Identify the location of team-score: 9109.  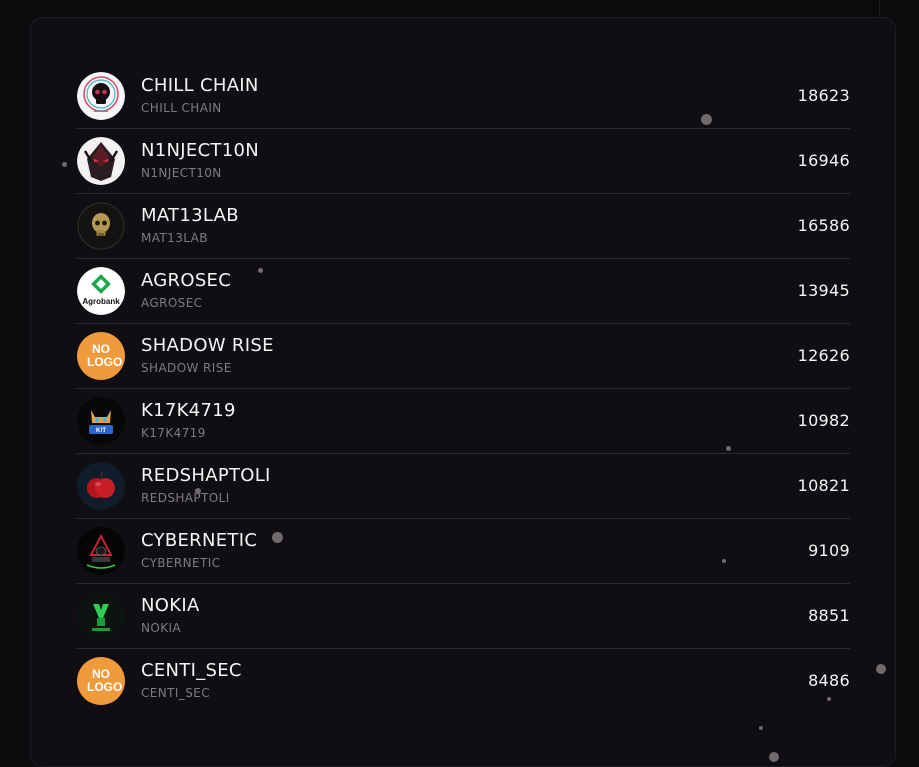
(829, 550).